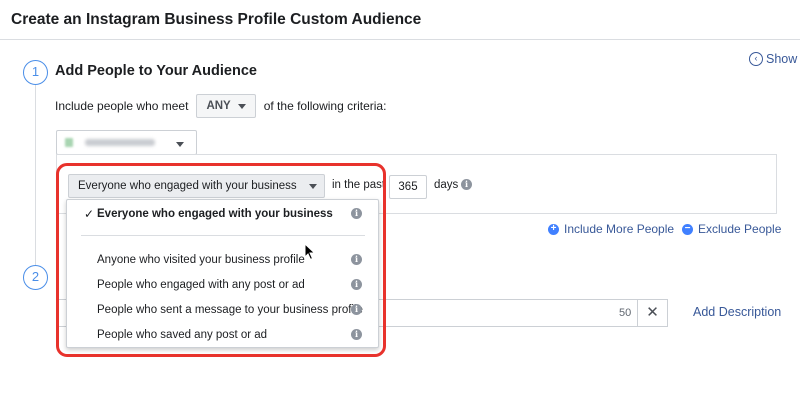 The width and height of the screenshot is (800, 394). Describe the element at coordinates (35, 277) in the screenshot. I see `step-2-indicator: 2` at that location.